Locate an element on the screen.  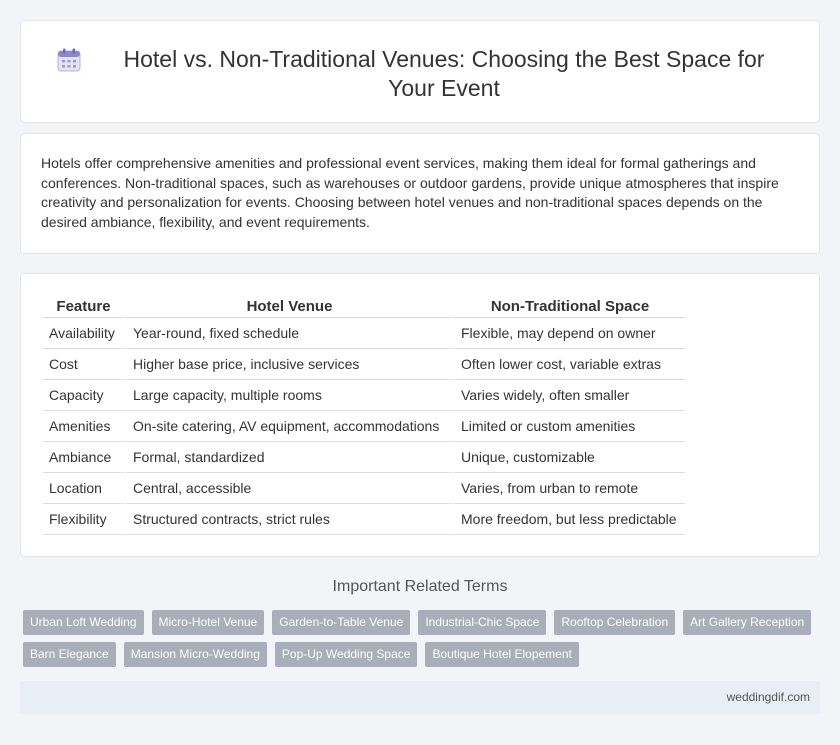
cell-feature: Location is located at coordinates (83, 488).